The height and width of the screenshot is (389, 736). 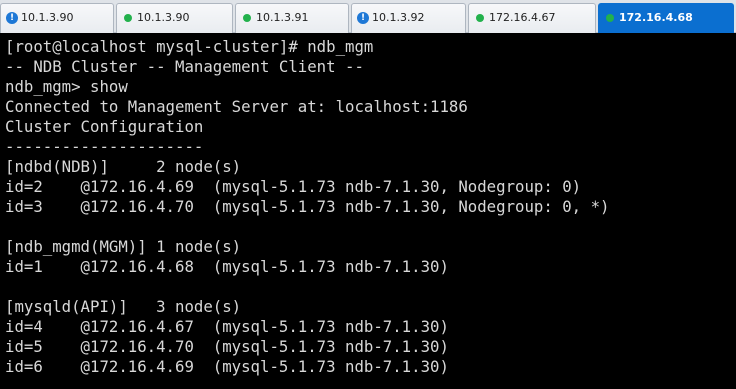 I want to click on terminal-line: ---------------------, so click(x=104, y=146).